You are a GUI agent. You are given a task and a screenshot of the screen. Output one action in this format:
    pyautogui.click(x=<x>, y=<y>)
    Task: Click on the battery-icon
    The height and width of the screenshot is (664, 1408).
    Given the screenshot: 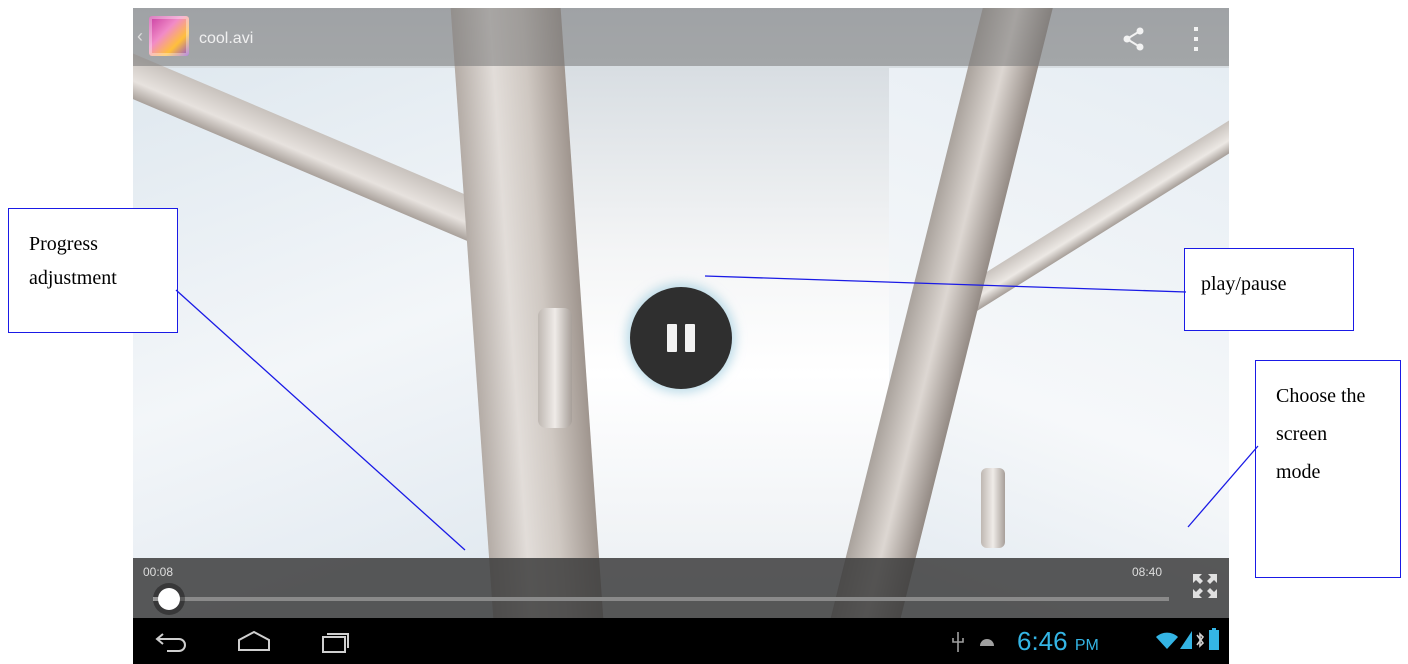 What is the action you would take?
    pyautogui.click(x=1214, y=639)
    